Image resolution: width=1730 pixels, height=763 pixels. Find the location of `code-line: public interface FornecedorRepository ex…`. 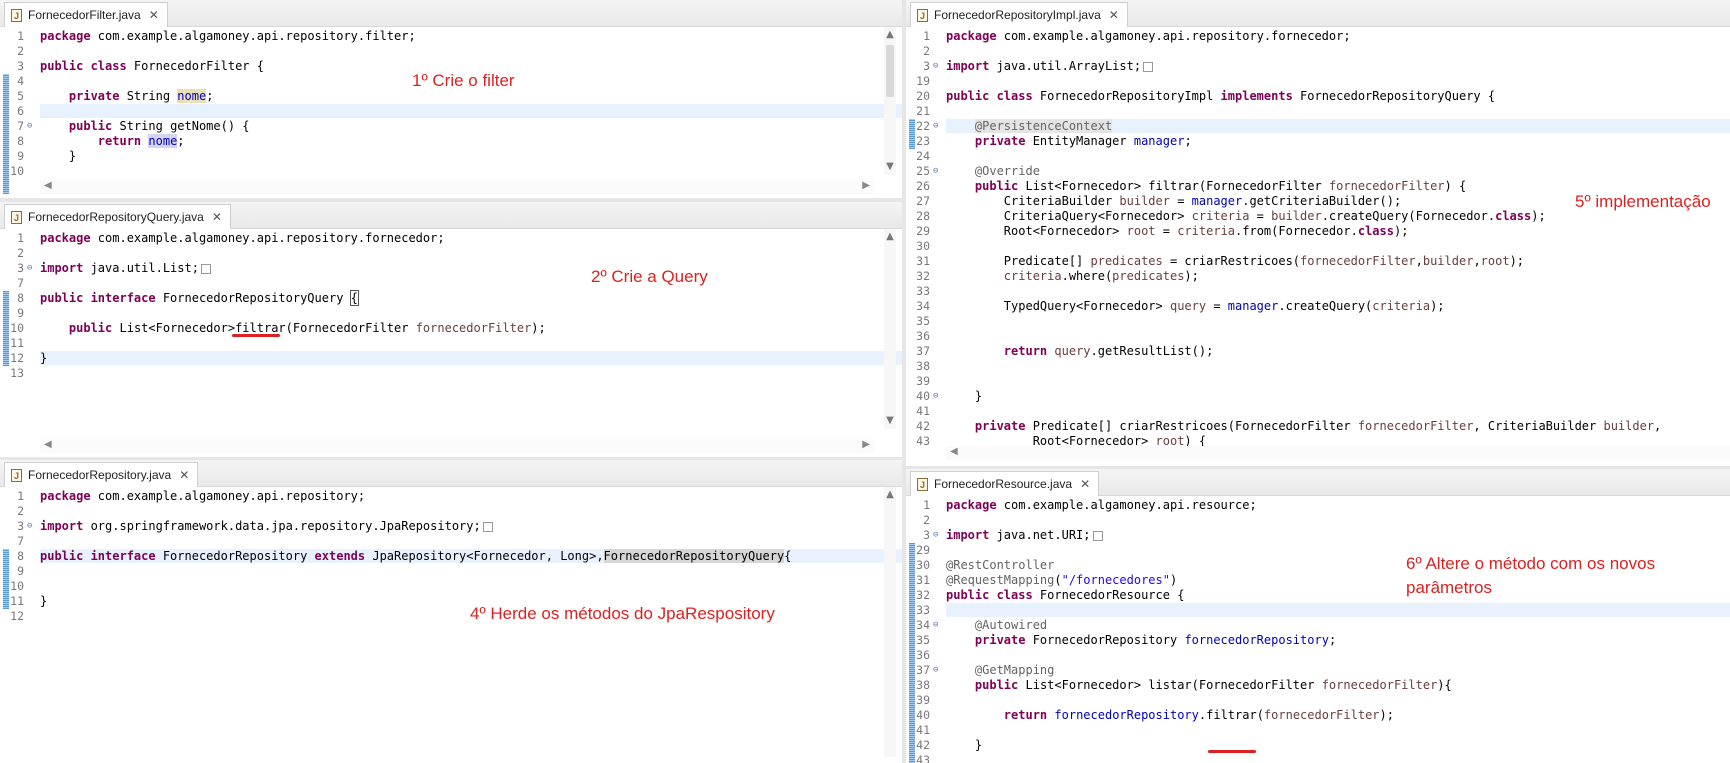

code-line: public interface FornecedorRepository ex… is located at coordinates (471, 556).